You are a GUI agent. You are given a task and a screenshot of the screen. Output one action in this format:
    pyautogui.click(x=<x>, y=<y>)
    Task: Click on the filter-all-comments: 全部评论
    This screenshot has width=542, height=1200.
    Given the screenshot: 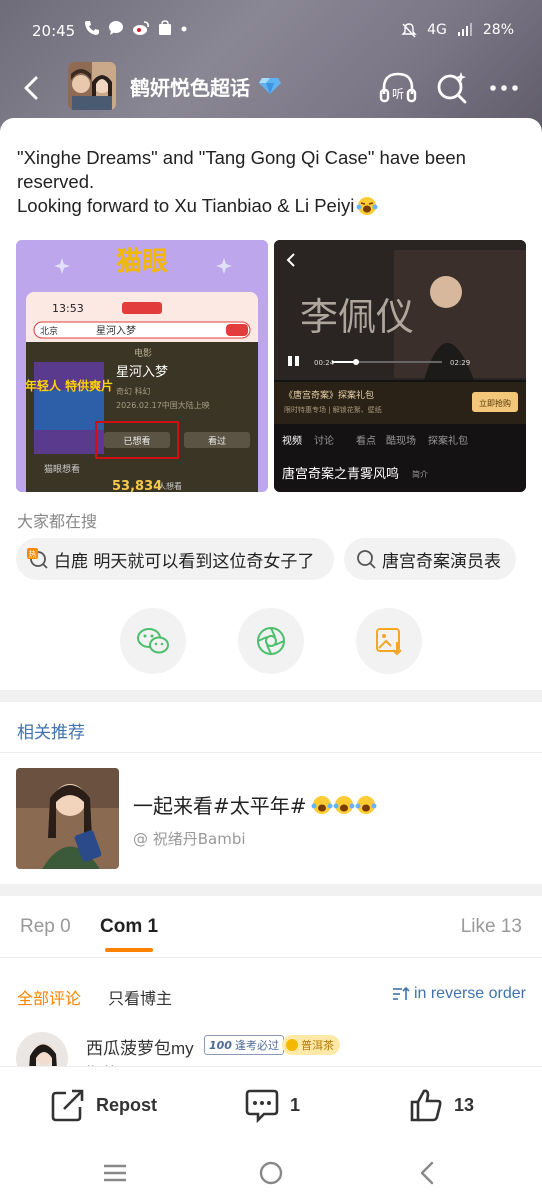 What is the action you would take?
    pyautogui.click(x=49, y=997)
    